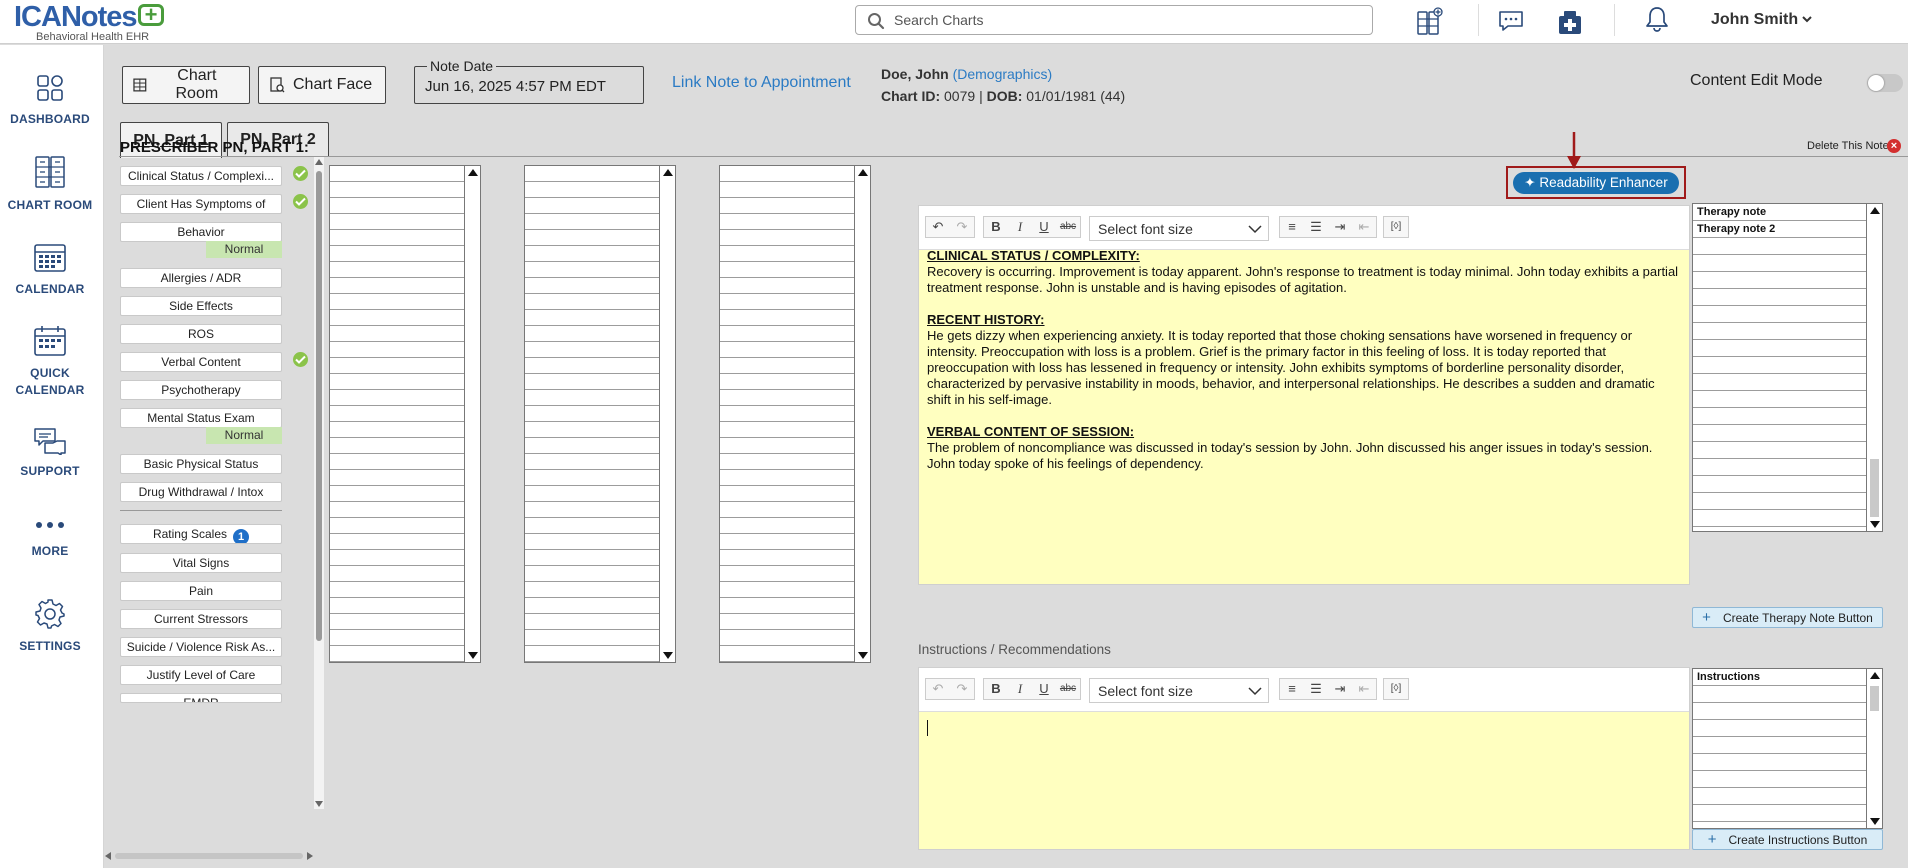 Image resolution: width=1908 pixels, height=868 pixels. I want to click on create-therapy-note-button: + Create Therapy Note Button, so click(1787, 617).